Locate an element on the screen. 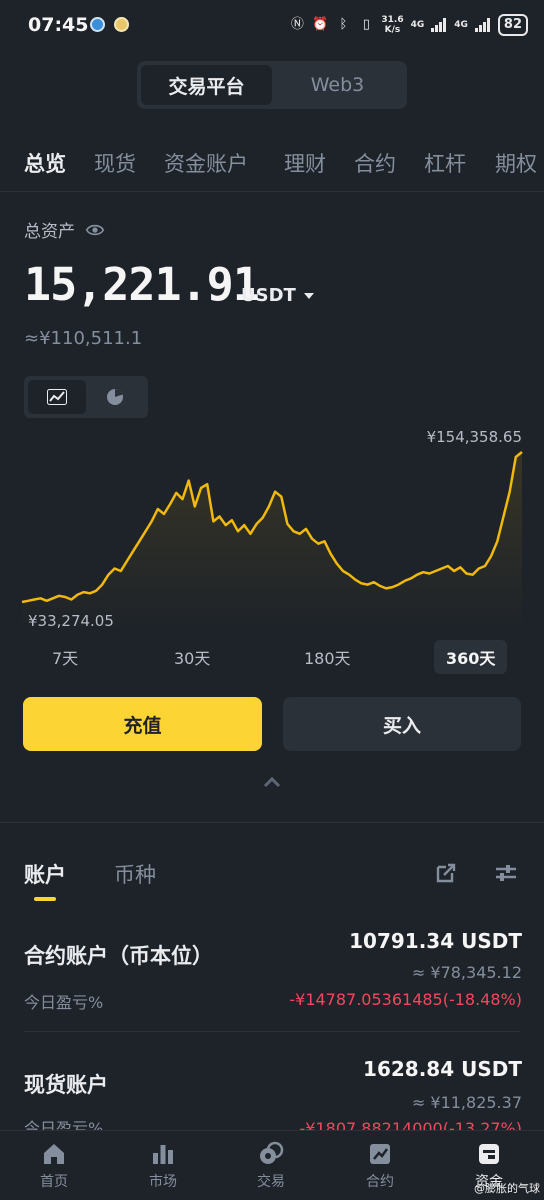 The image size is (544, 1200). nav-trade: 交易 is located at coordinates (271, 1166).